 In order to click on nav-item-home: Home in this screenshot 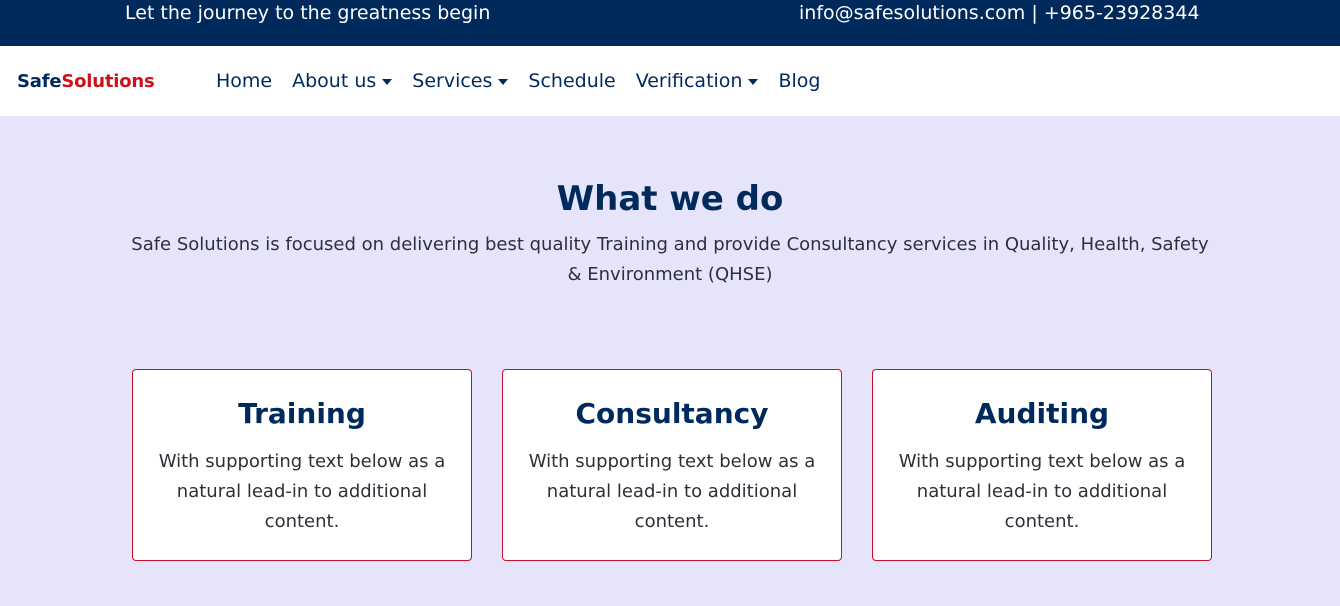, I will do `click(244, 81)`.